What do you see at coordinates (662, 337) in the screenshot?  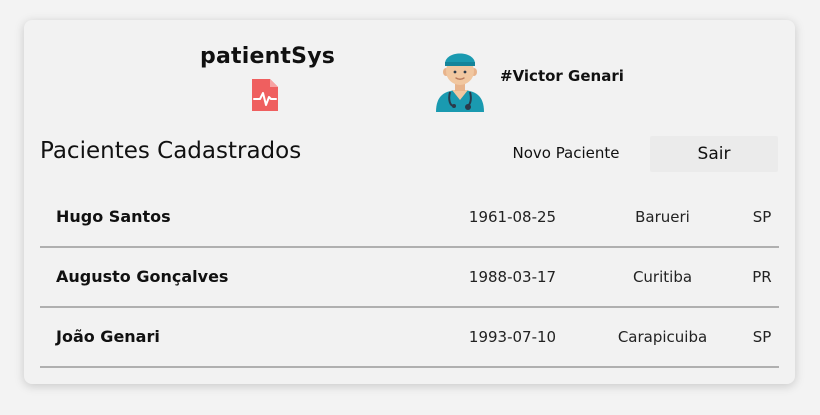 I see `patient-city: Carapicuiba` at bounding box center [662, 337].